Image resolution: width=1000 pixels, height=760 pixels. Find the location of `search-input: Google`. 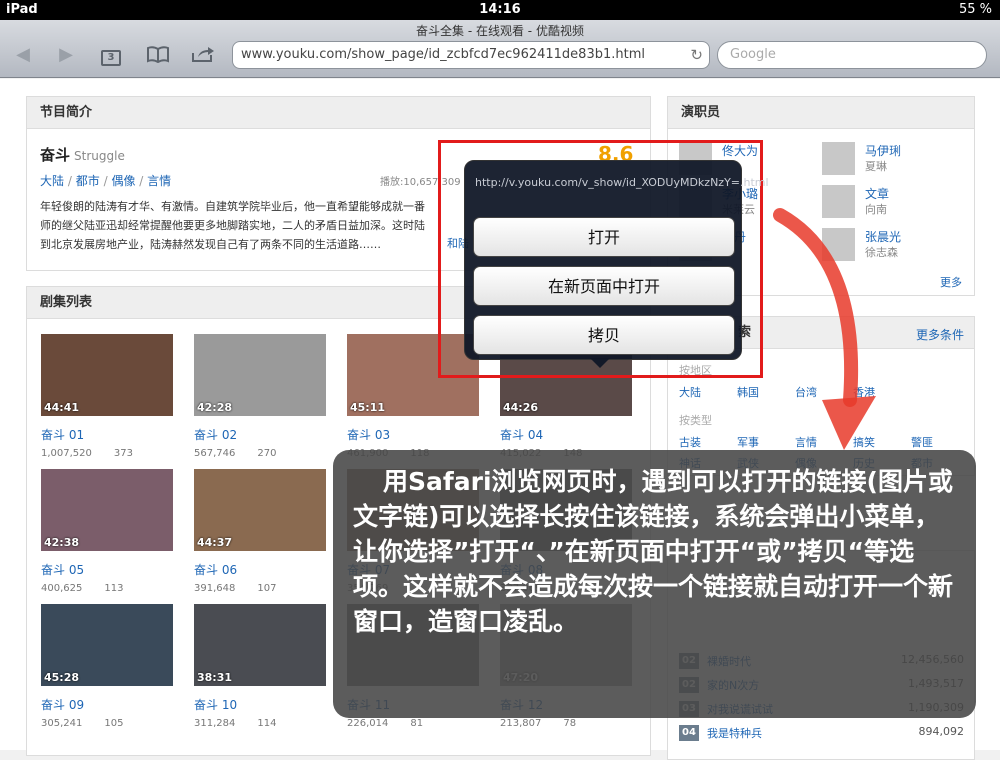

search-input: Google is located at coordinates (852, 55).